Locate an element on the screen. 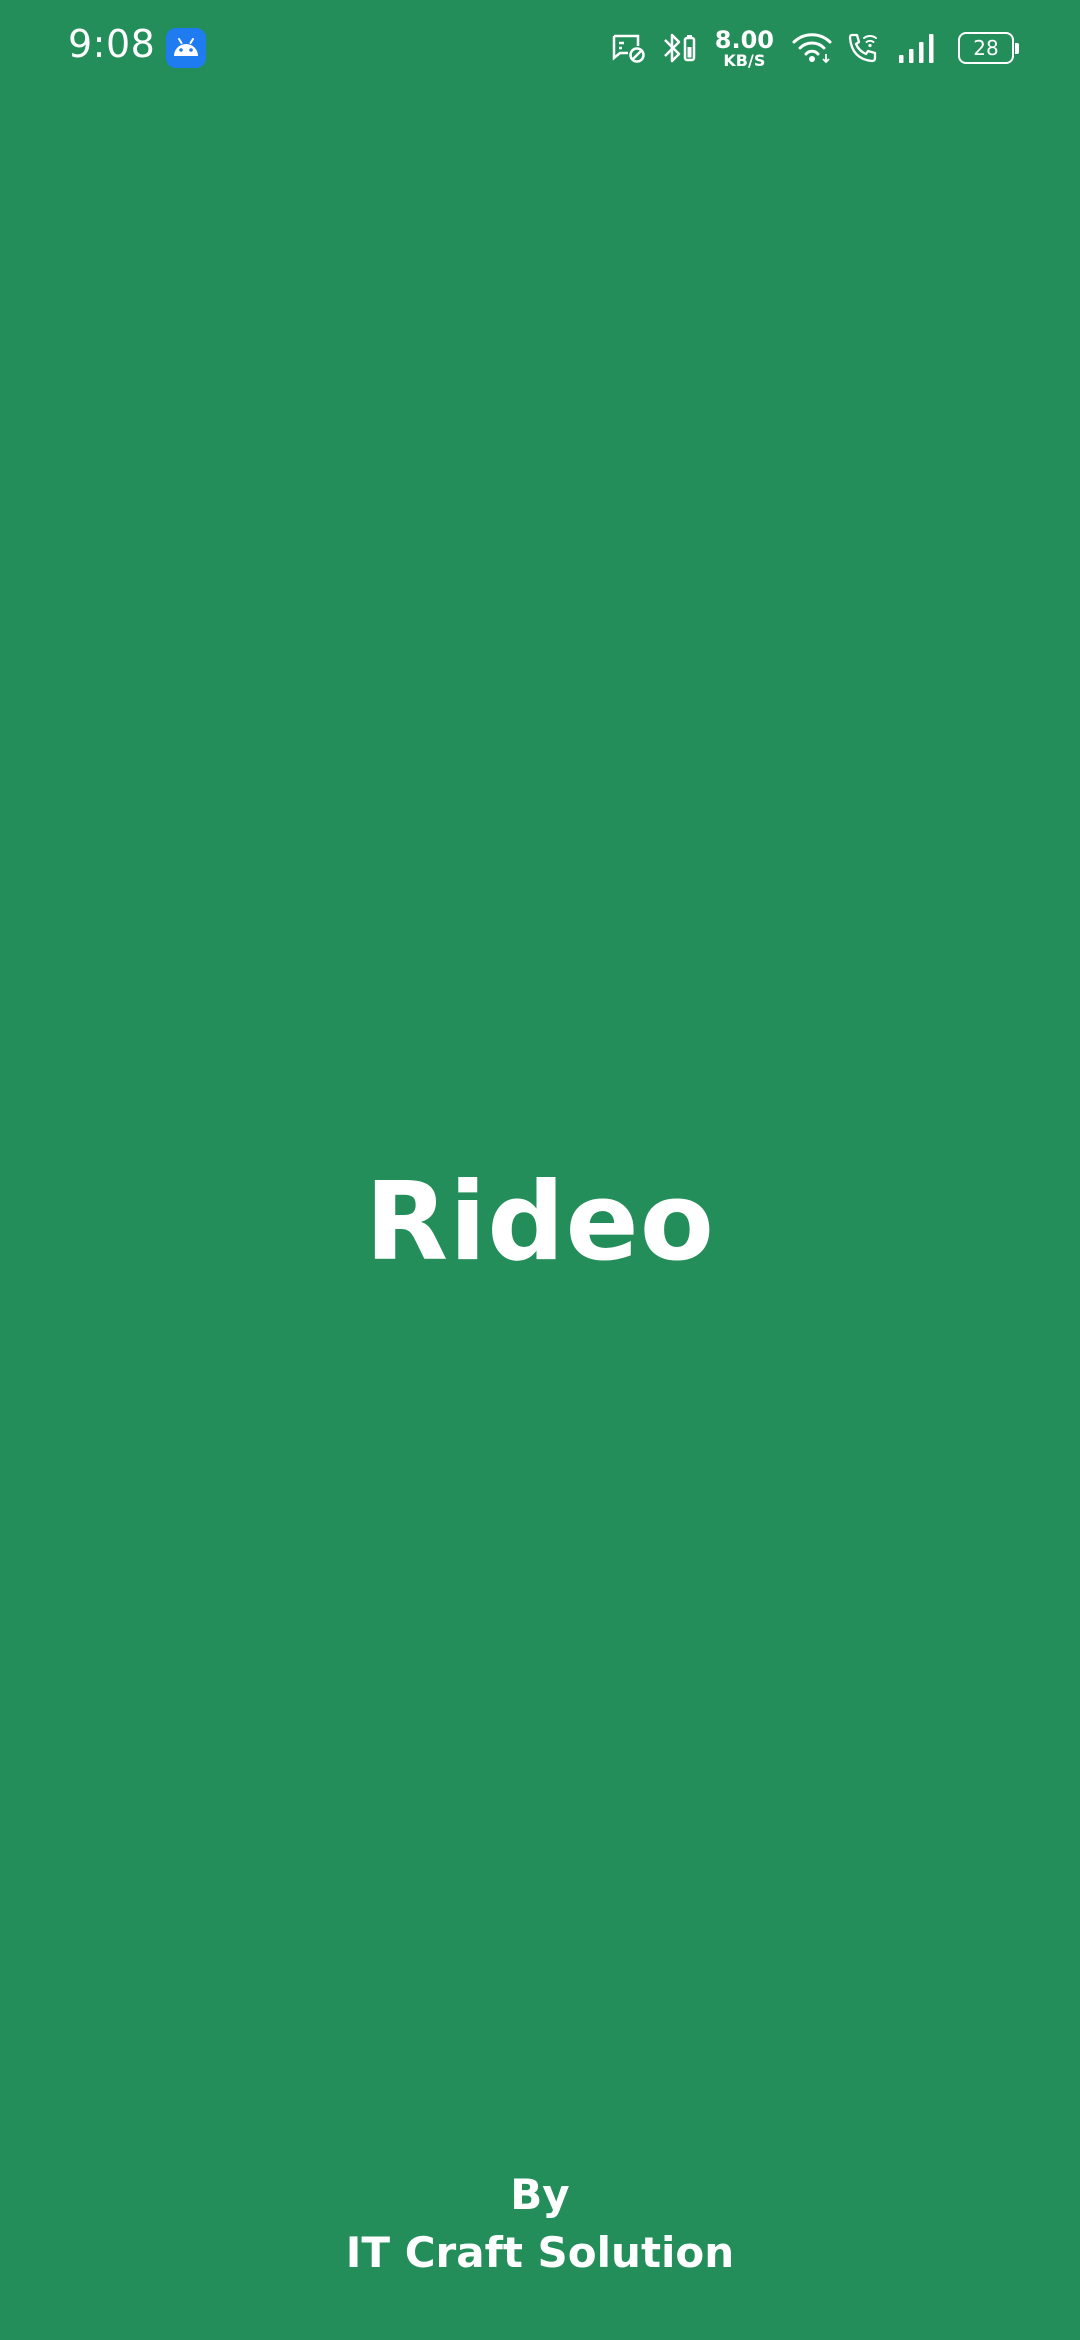 This screenshot has height=2340, width=1080. android-icon is located at coordinates (186, 48).